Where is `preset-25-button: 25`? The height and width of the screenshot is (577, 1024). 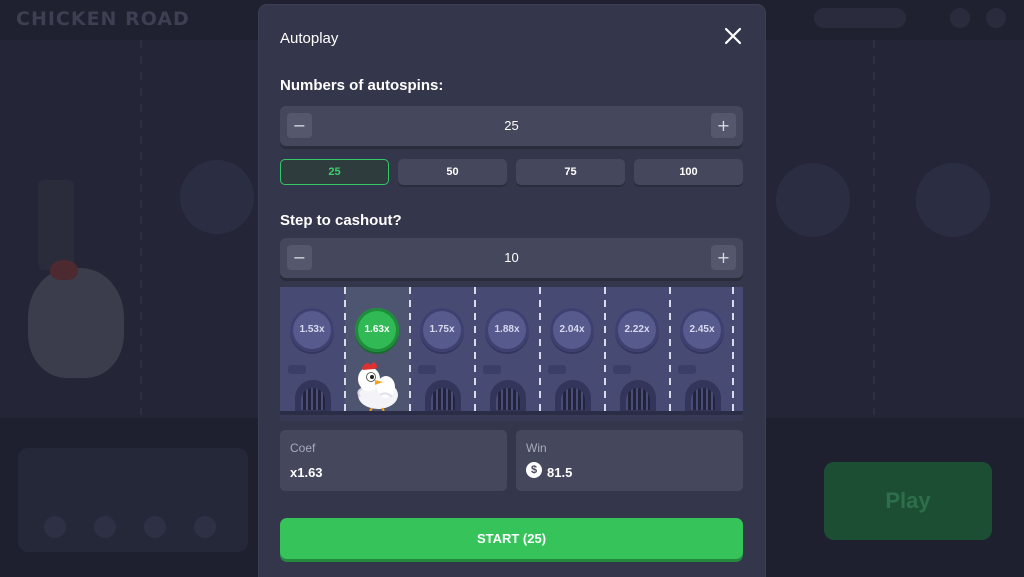 preset-25-button: 25 is located at coordinates (334, 172).